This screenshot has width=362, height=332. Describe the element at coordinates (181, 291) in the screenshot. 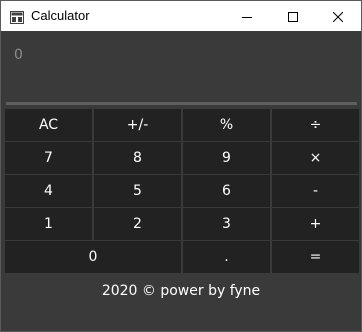

I see `footer-credit: 2020 © power by fyne` at that location.